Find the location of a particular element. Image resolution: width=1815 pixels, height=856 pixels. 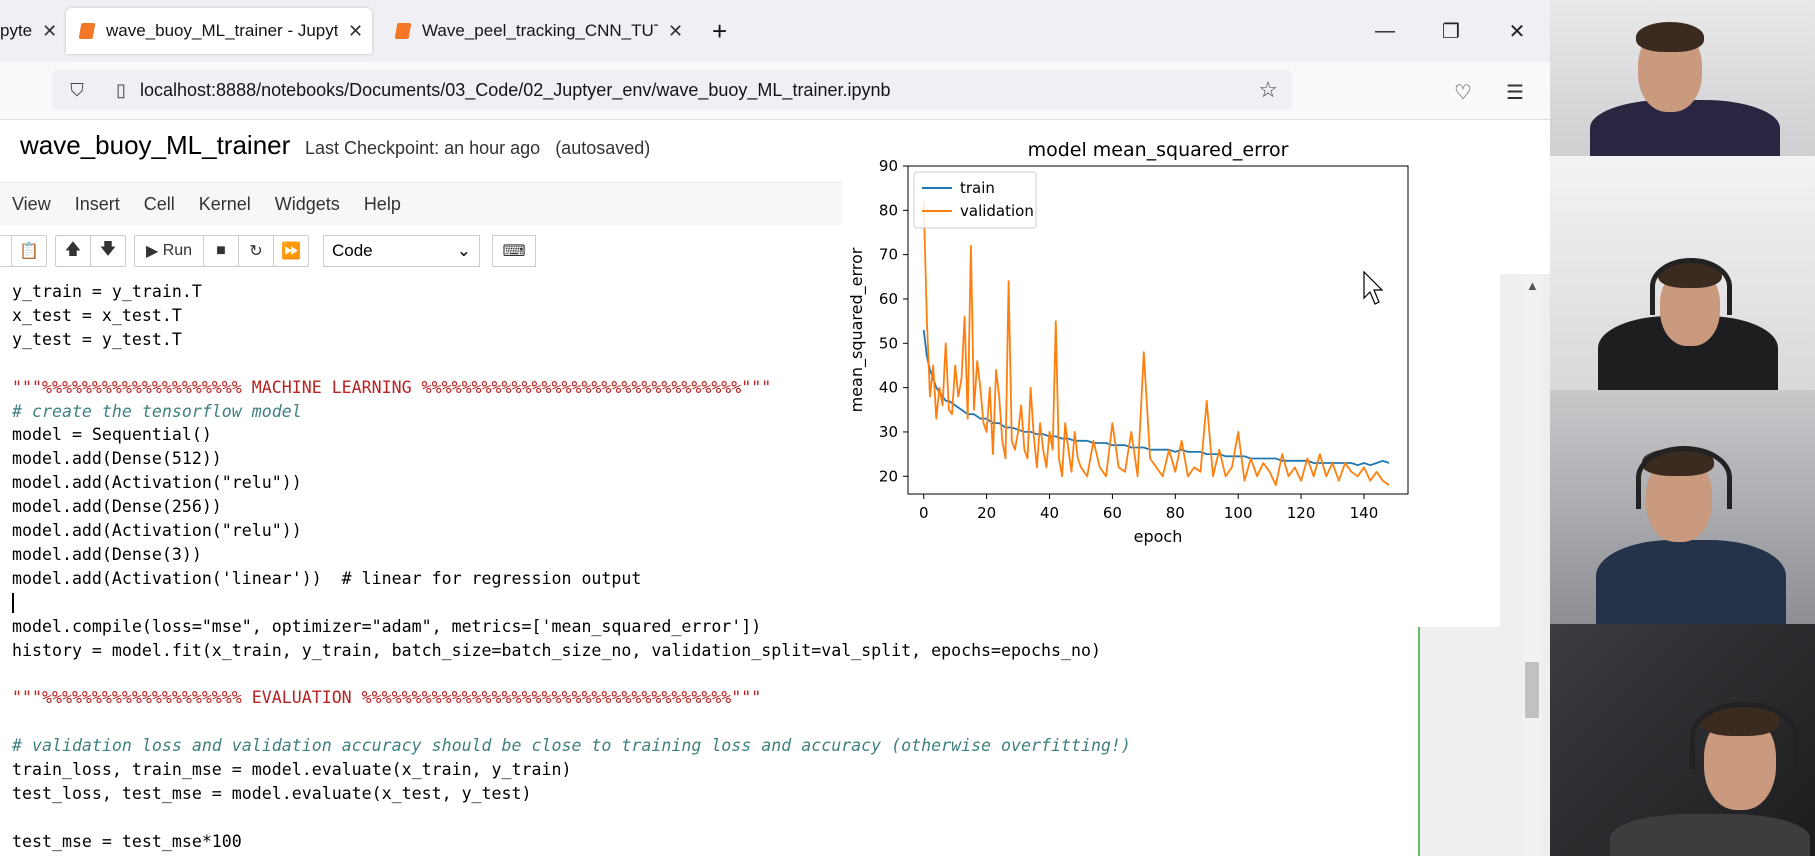

fast-forward-icon: ⏩ is located at coordinates (291, 251).